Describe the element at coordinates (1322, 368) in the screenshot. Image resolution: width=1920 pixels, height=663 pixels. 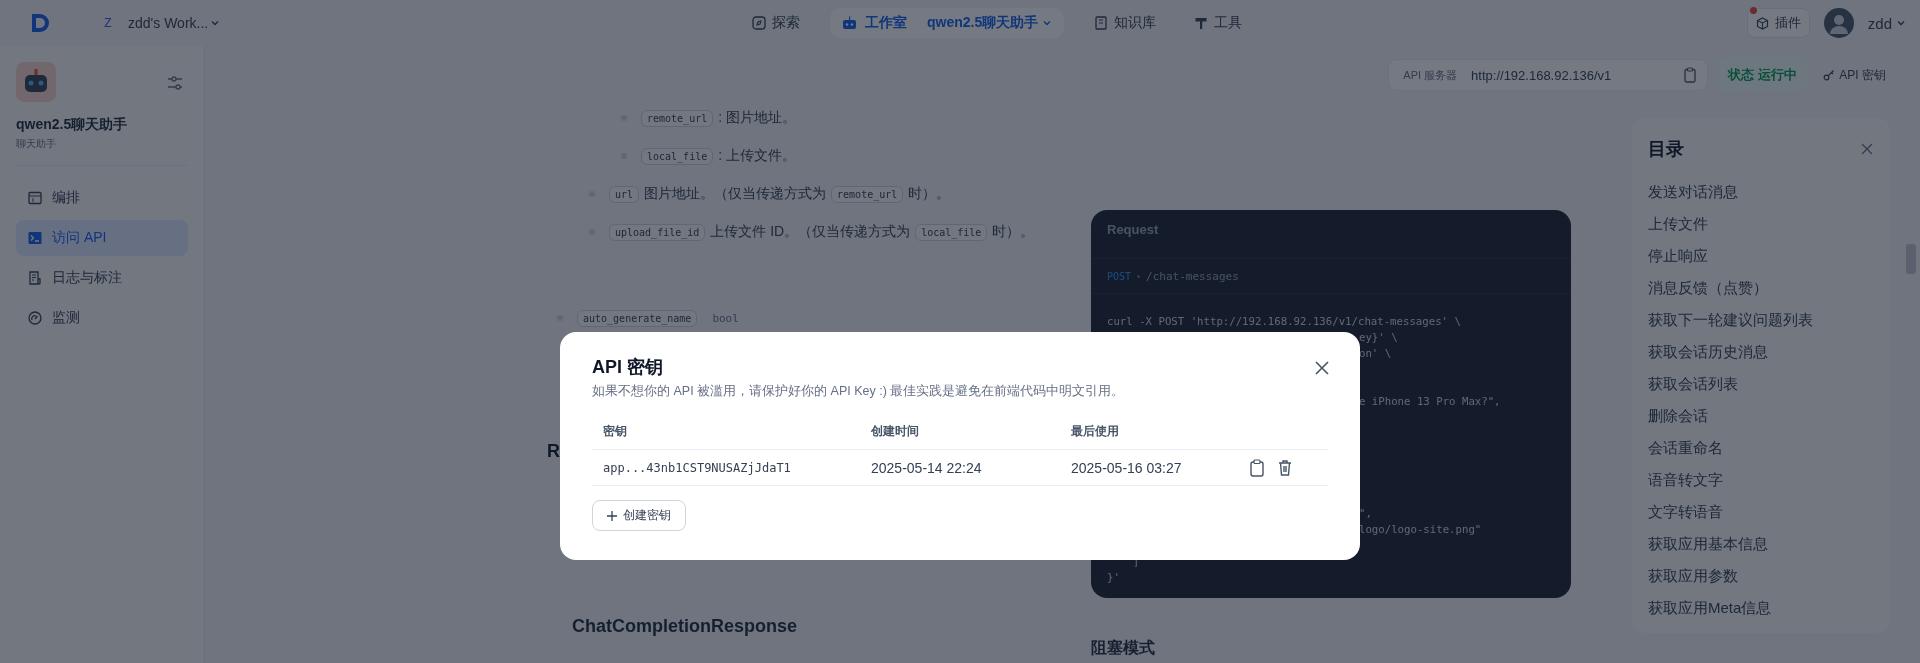
I see `close-icon` at that location.